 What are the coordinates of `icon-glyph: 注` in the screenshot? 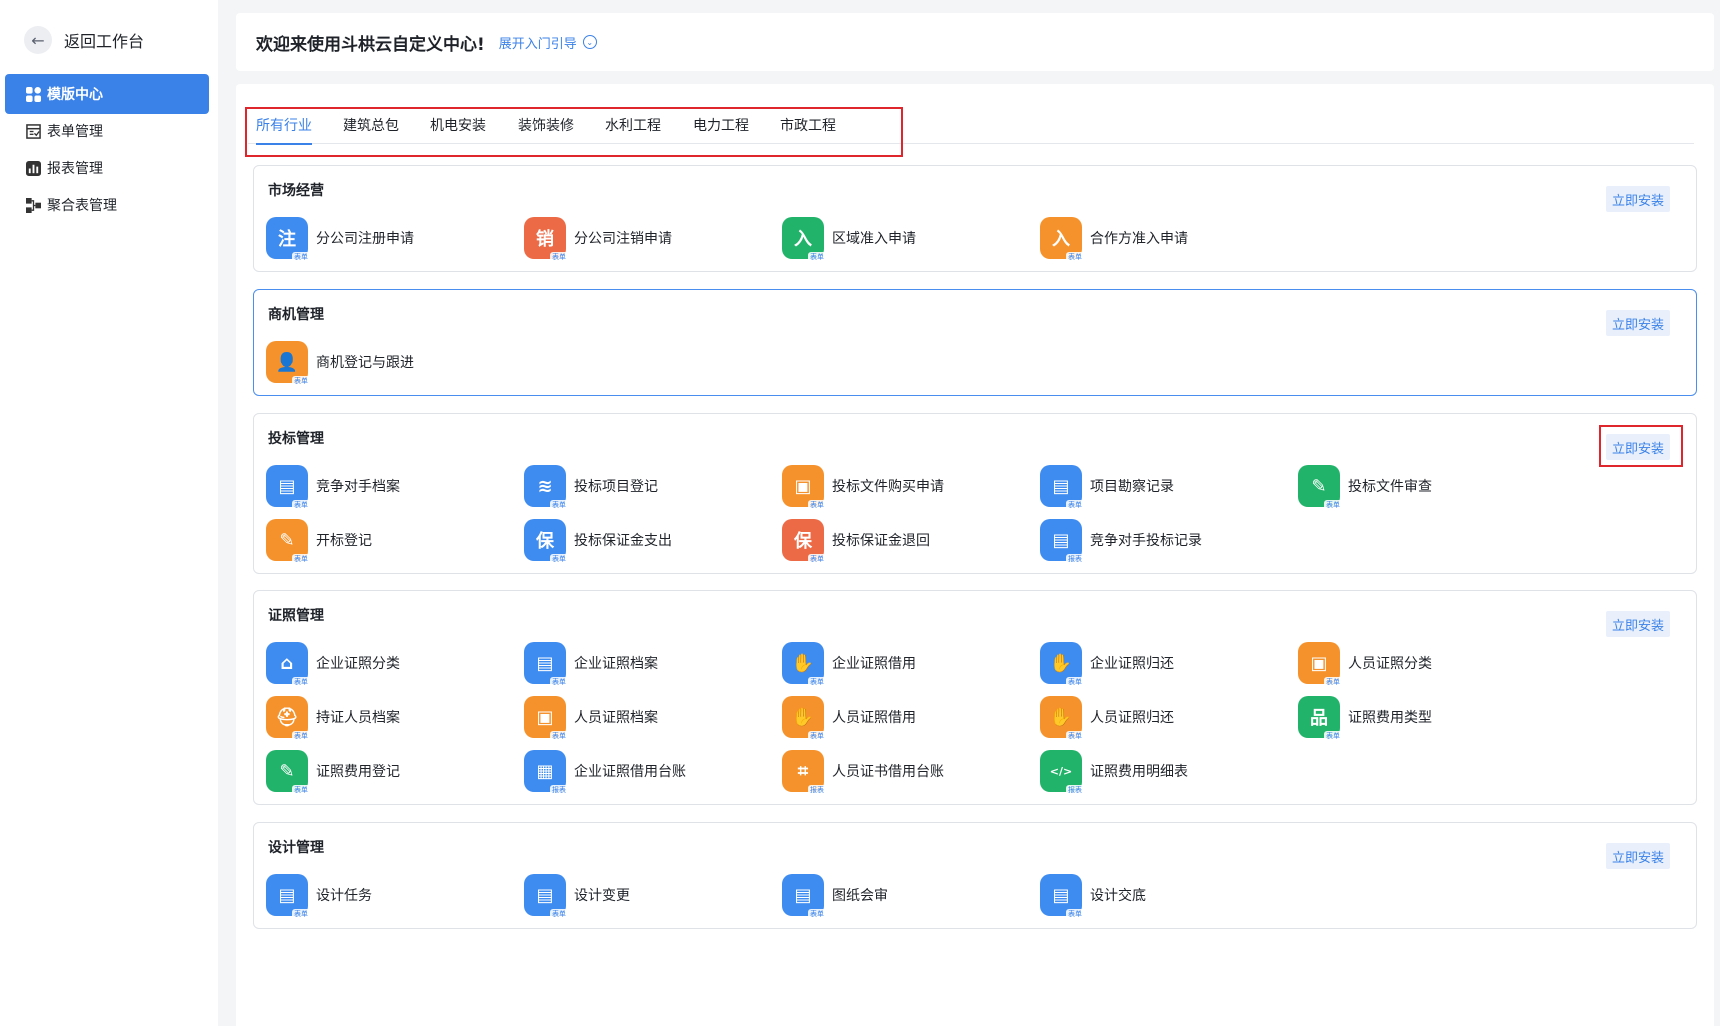 It's located at (287, 239).